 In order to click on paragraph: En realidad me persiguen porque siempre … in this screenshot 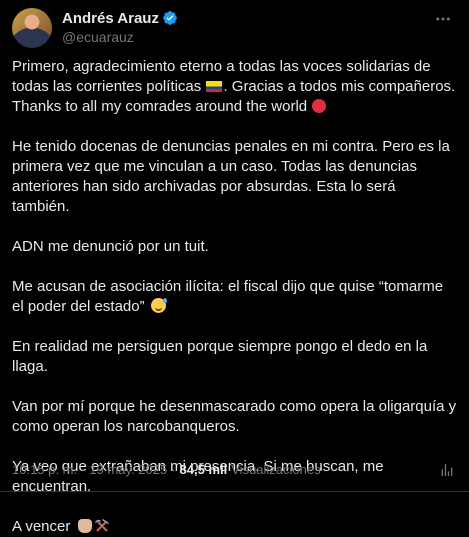, I will do `click(220, 356)`.